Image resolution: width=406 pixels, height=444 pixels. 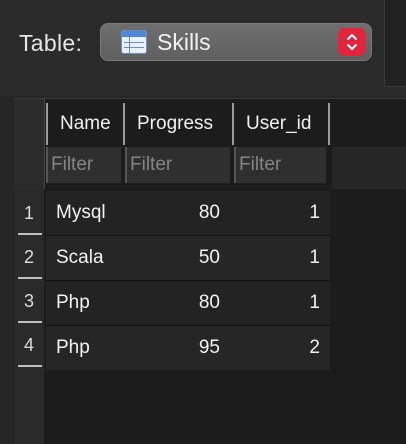 I want to click on column-header-row: Name Progress User_id, so click(x=188, y=124).